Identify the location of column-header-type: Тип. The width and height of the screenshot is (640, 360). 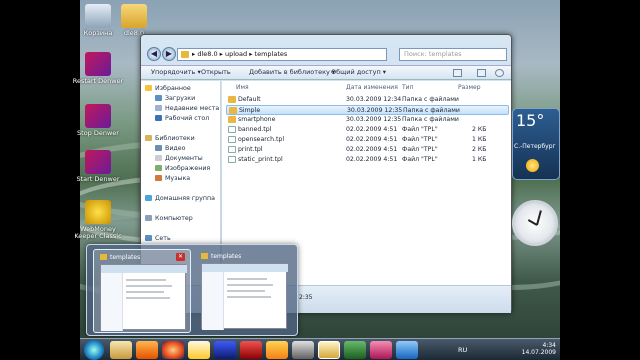
(408, 87).